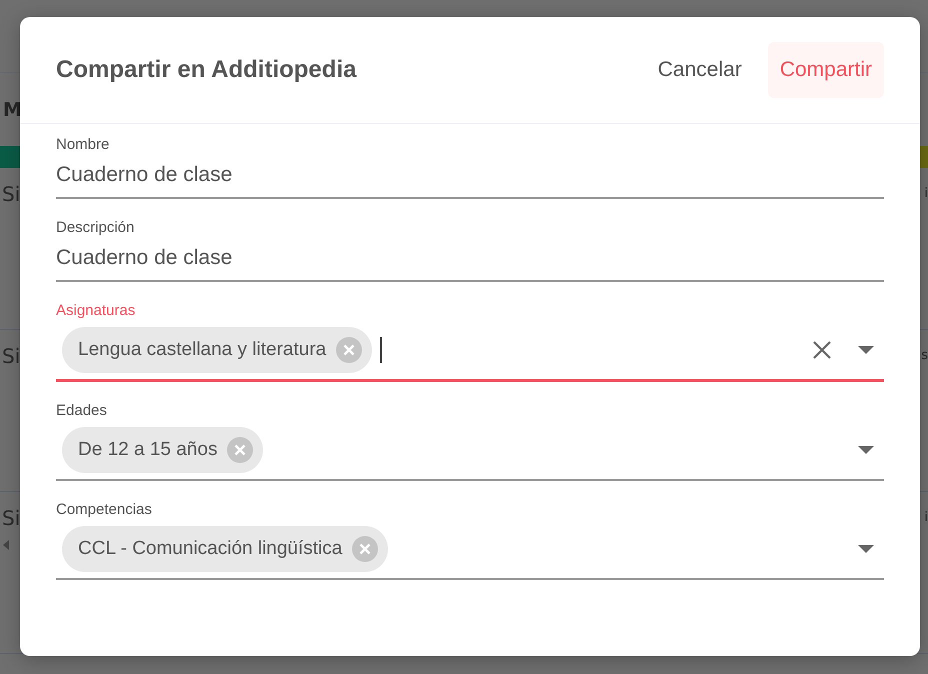 Image resolution: width=928 pixels, height=674 pixels. What do you see at coordinates (96, 227) in the screenshot?
I see `field-label: Descripción` at bounding box center [96, 227].